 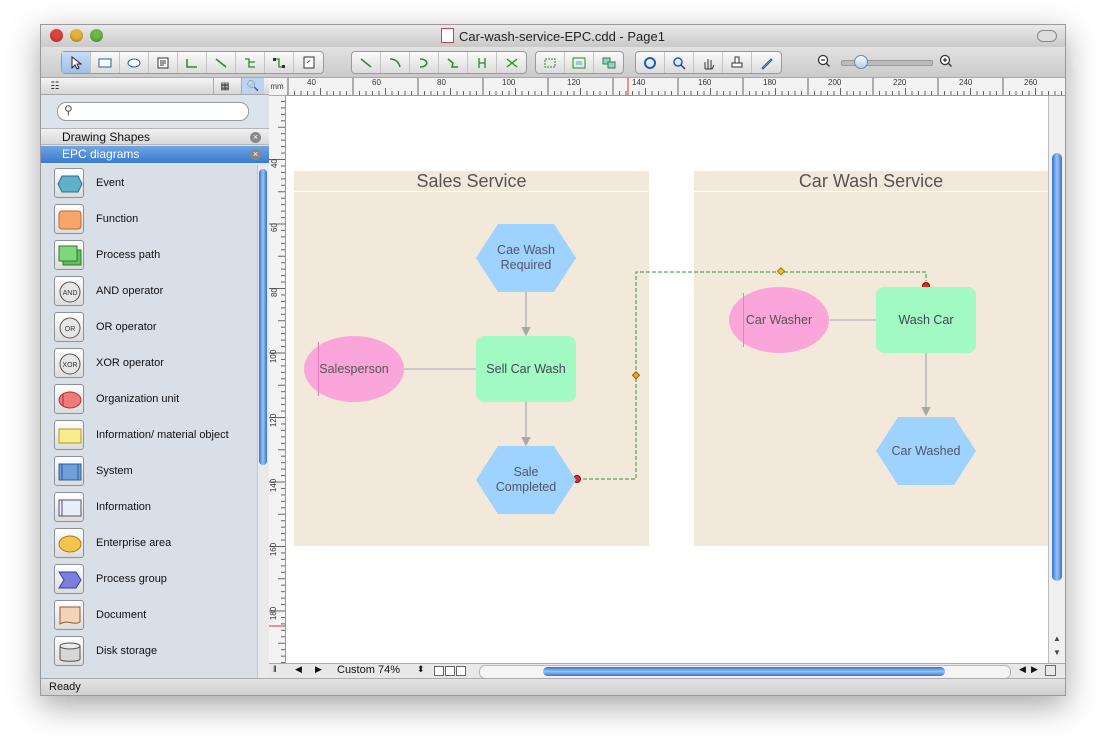 What do you see at coordinates (737, 62) in the screenshot?
I see `stamp-icon` at bounding box center [737, 62].